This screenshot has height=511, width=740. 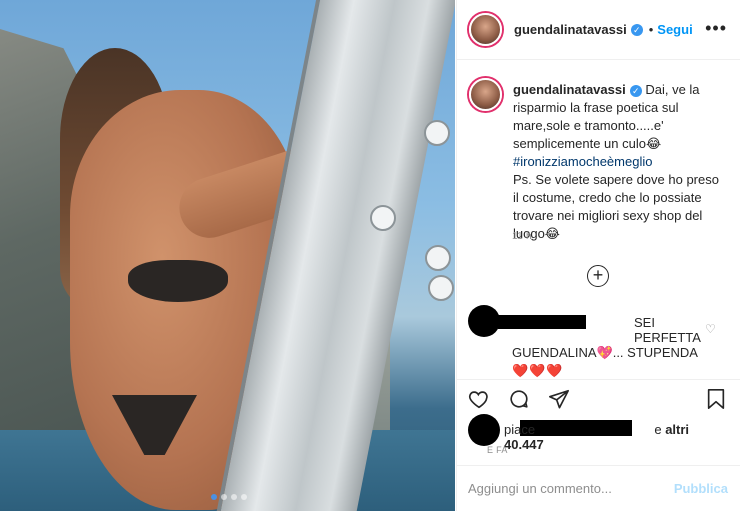 What do you see at coordinates (582, 161) in the screenshot?
I see `hashtag-link: #ironizziamocheèmeglio` at bounding box center [582, 161].